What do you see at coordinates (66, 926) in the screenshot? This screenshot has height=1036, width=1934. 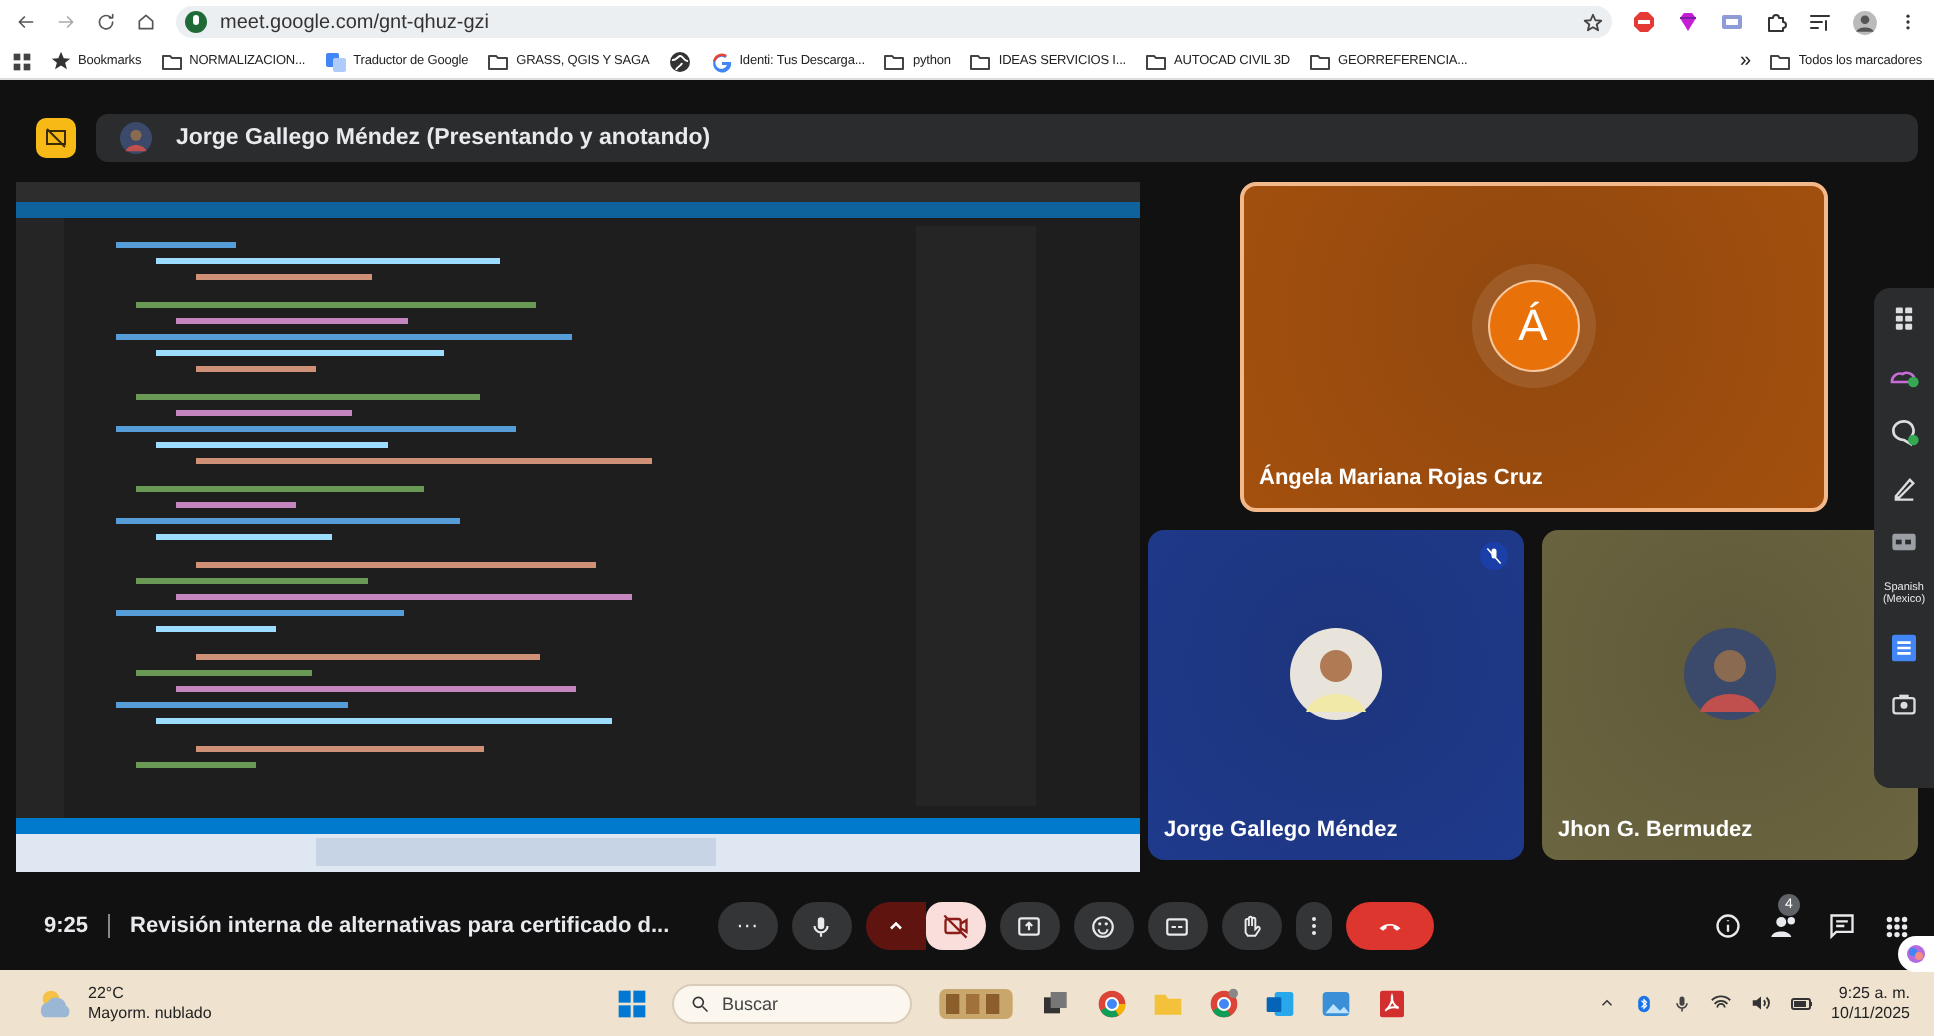 I see `meeting-time: 9:25` at bounding box center [66, 926].